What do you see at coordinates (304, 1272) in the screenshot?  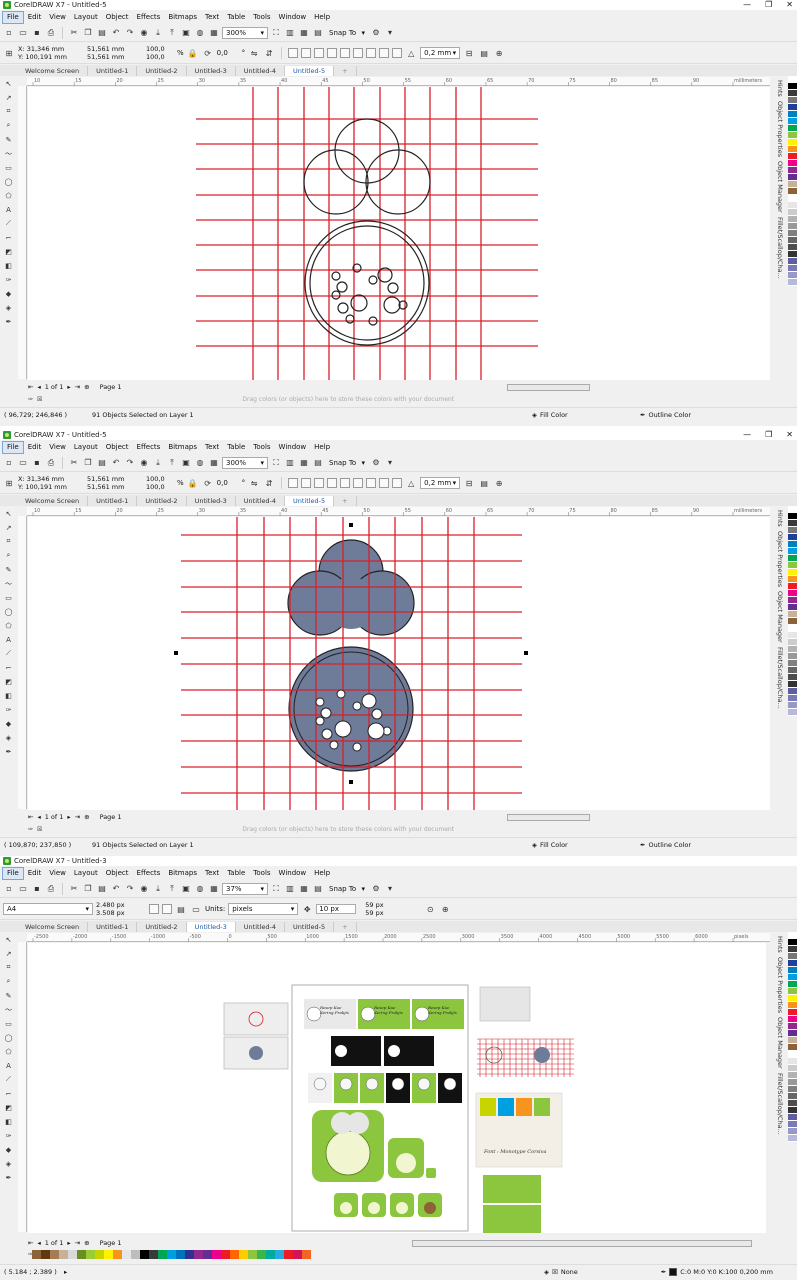 I see `play-icon: ▸` at bounding box center [304, 1272].